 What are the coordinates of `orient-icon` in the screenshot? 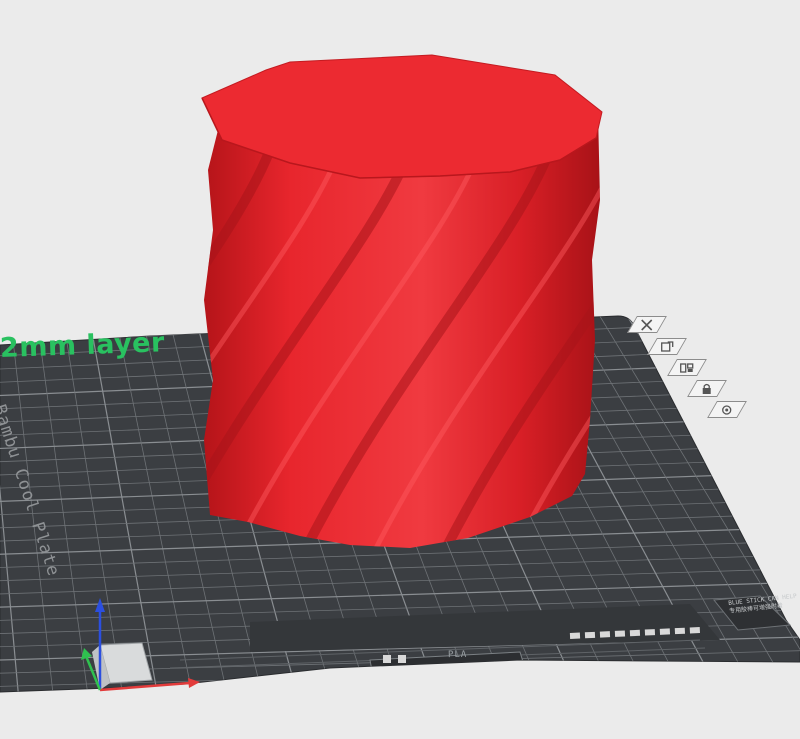 It's located at (667, 346).